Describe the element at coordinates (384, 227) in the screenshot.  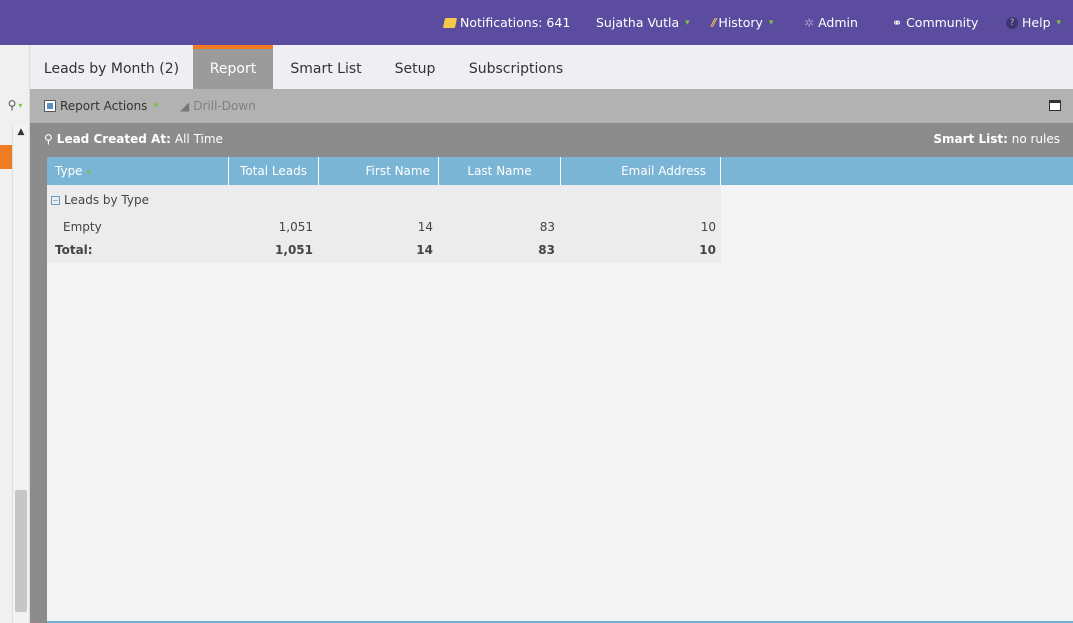
I see `table-row: Empty 1,051 14 83 10` at that location.